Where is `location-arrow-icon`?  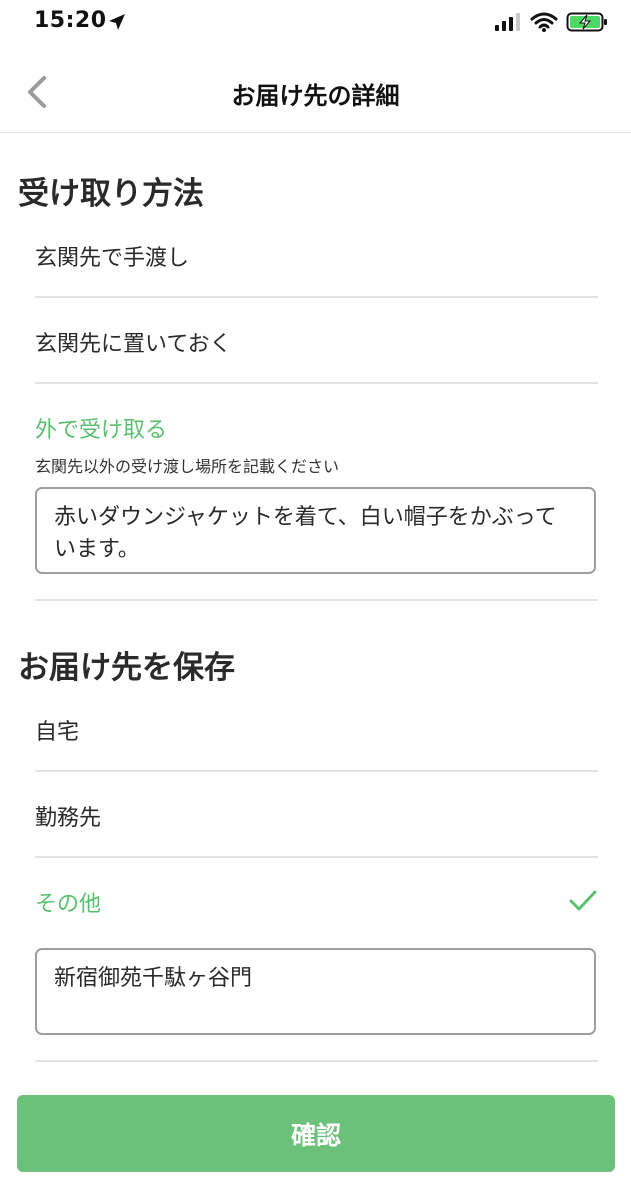 location-arrow-icon is located at coordinates (117, 22).